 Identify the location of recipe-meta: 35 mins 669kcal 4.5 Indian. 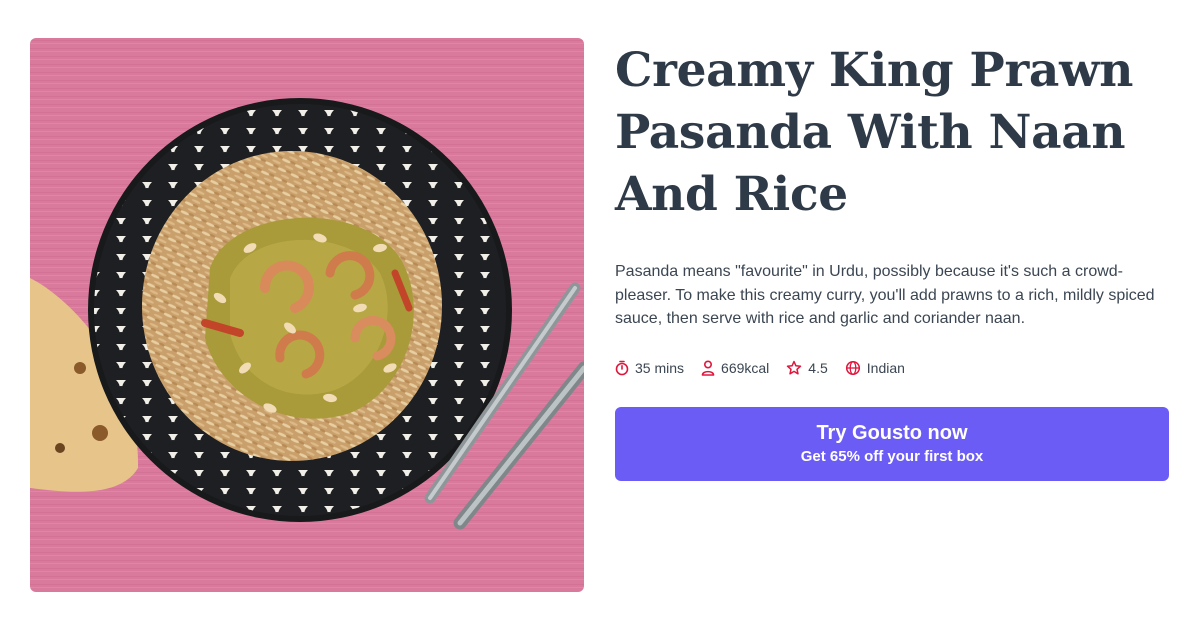
(895, 368).